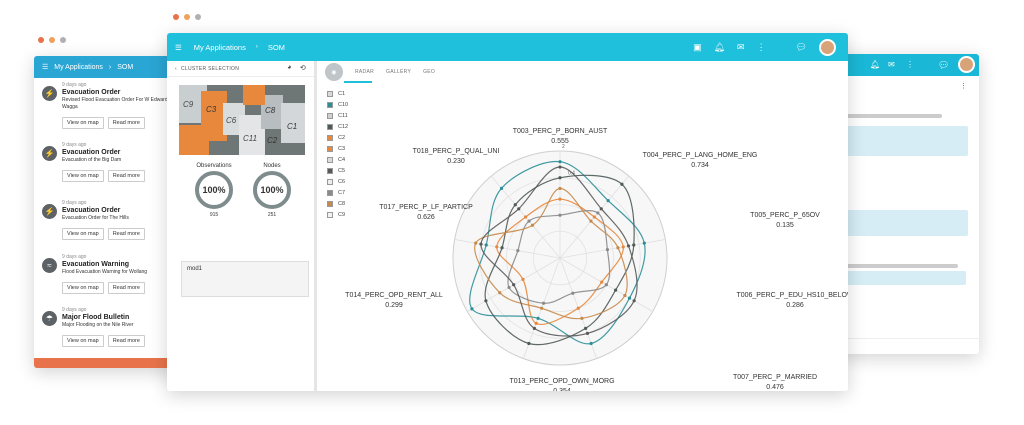 This screenshot has width=1024, height=425. Describe the element at coordinates (231, 120) in the screenshot. I see `cluster-cell-label: C6` at that location.